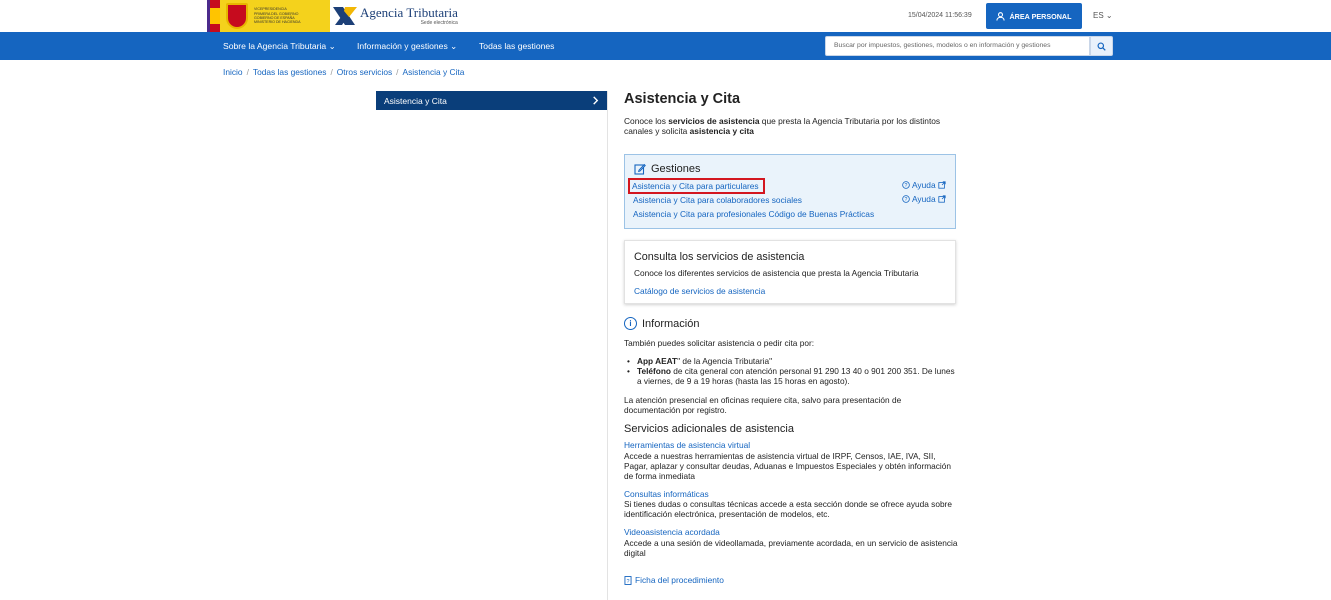 This screenshot has height=600, width=1331. Describe the element at coordinates (699, 291) in the screenshot. I see `link-catalogo-servicios: Catálogo de servicios de asistencia` at that location.